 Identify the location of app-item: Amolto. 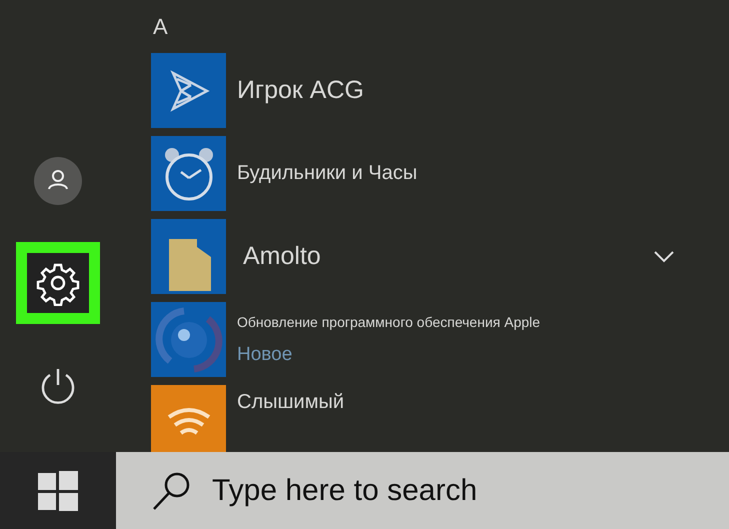
(440, 256).